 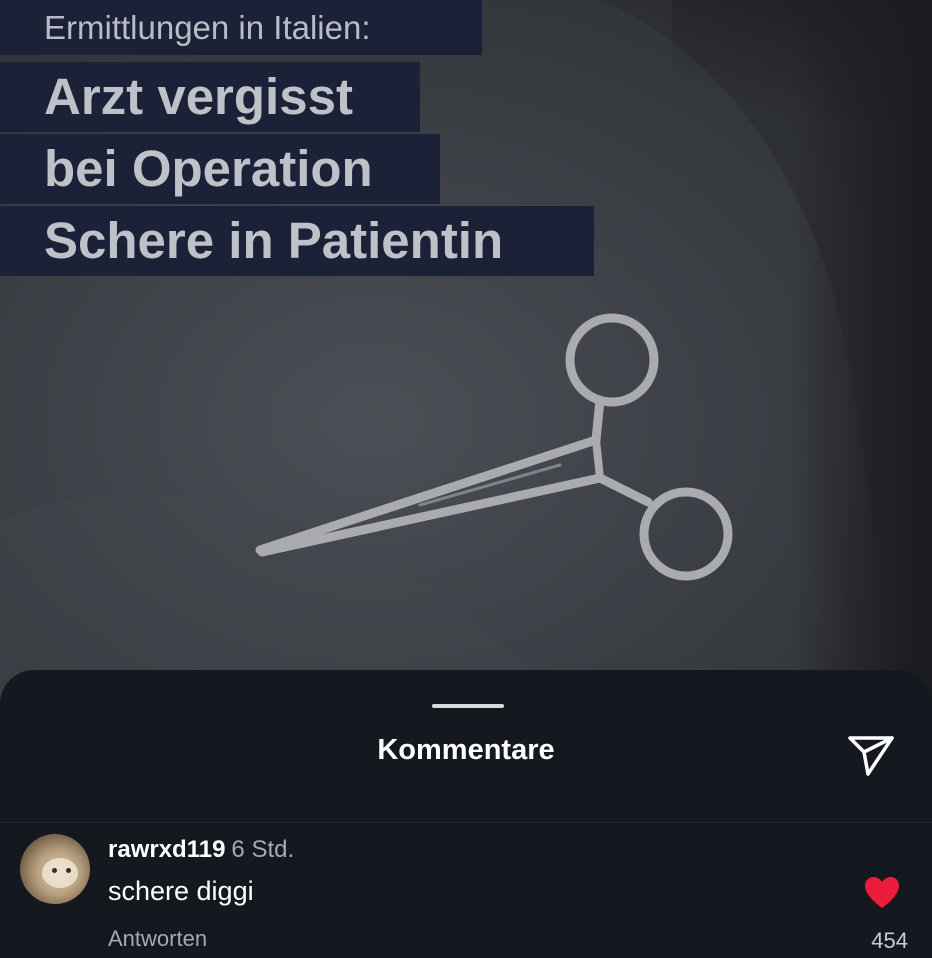 I want to click on avatar-face, so click(x=60, y=873).